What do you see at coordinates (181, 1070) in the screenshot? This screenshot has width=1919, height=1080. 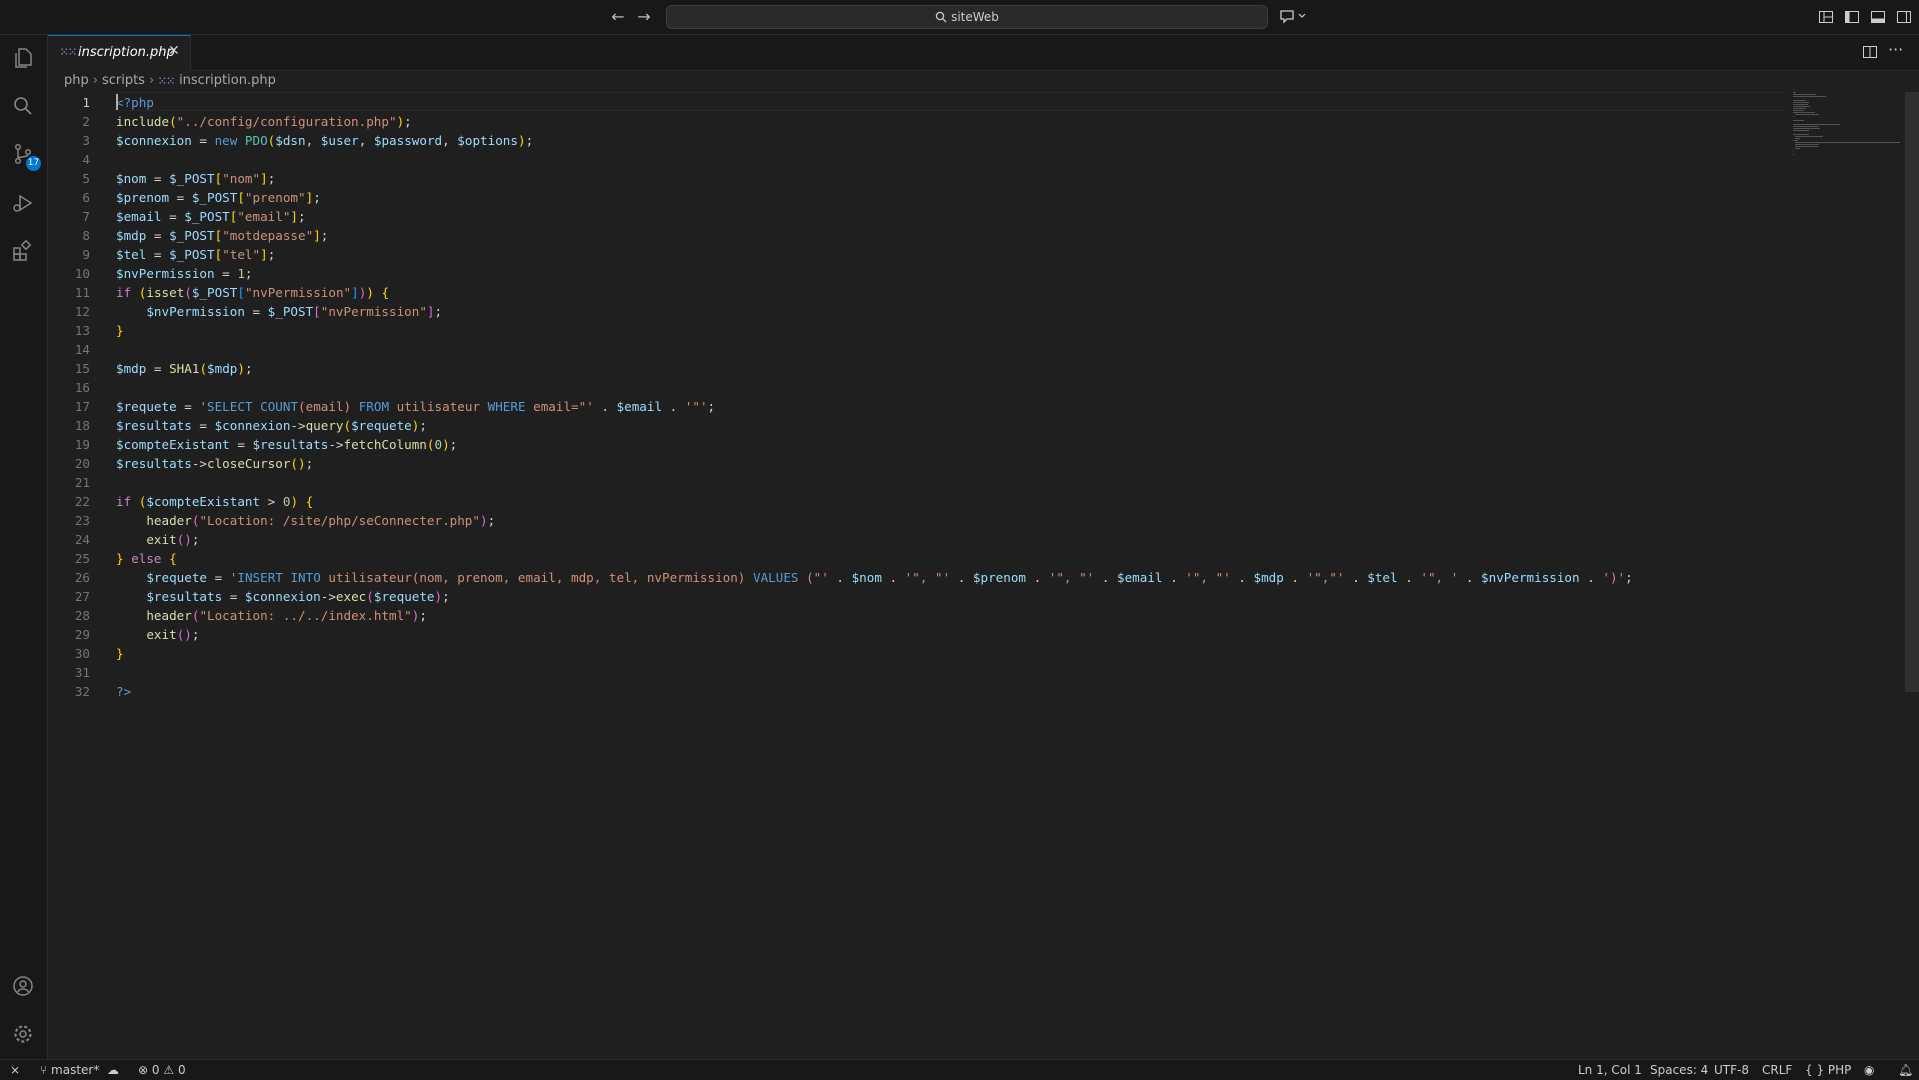 I see `warning-count: 0` at bounding box center [181, 1070].